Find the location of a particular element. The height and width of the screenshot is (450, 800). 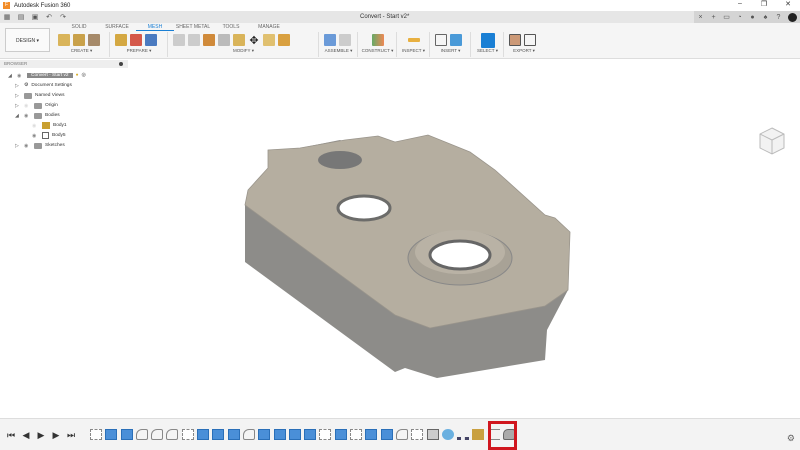

tab-mesh: MESH is located at coordinates (155, 27).